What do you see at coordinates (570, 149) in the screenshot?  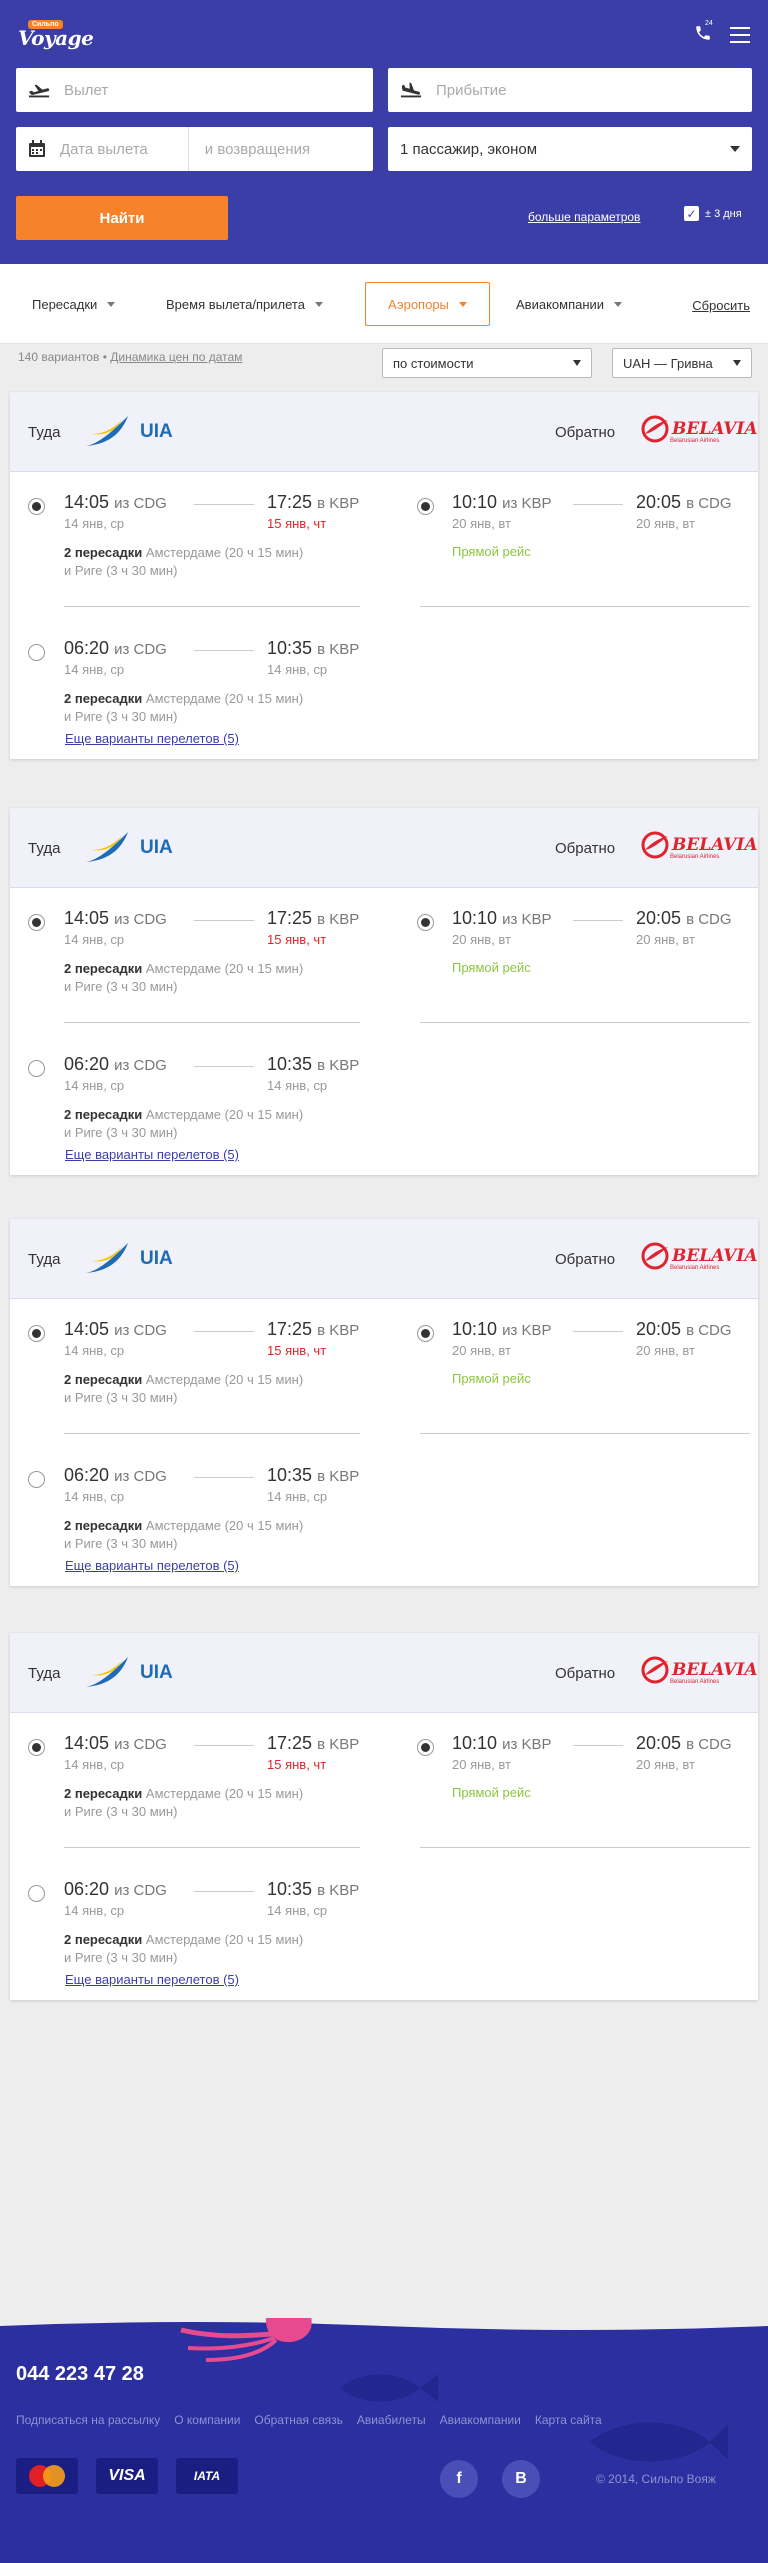 I see `passengers-select: 1 пассажир, эконом` at bounding box center [570, 149].